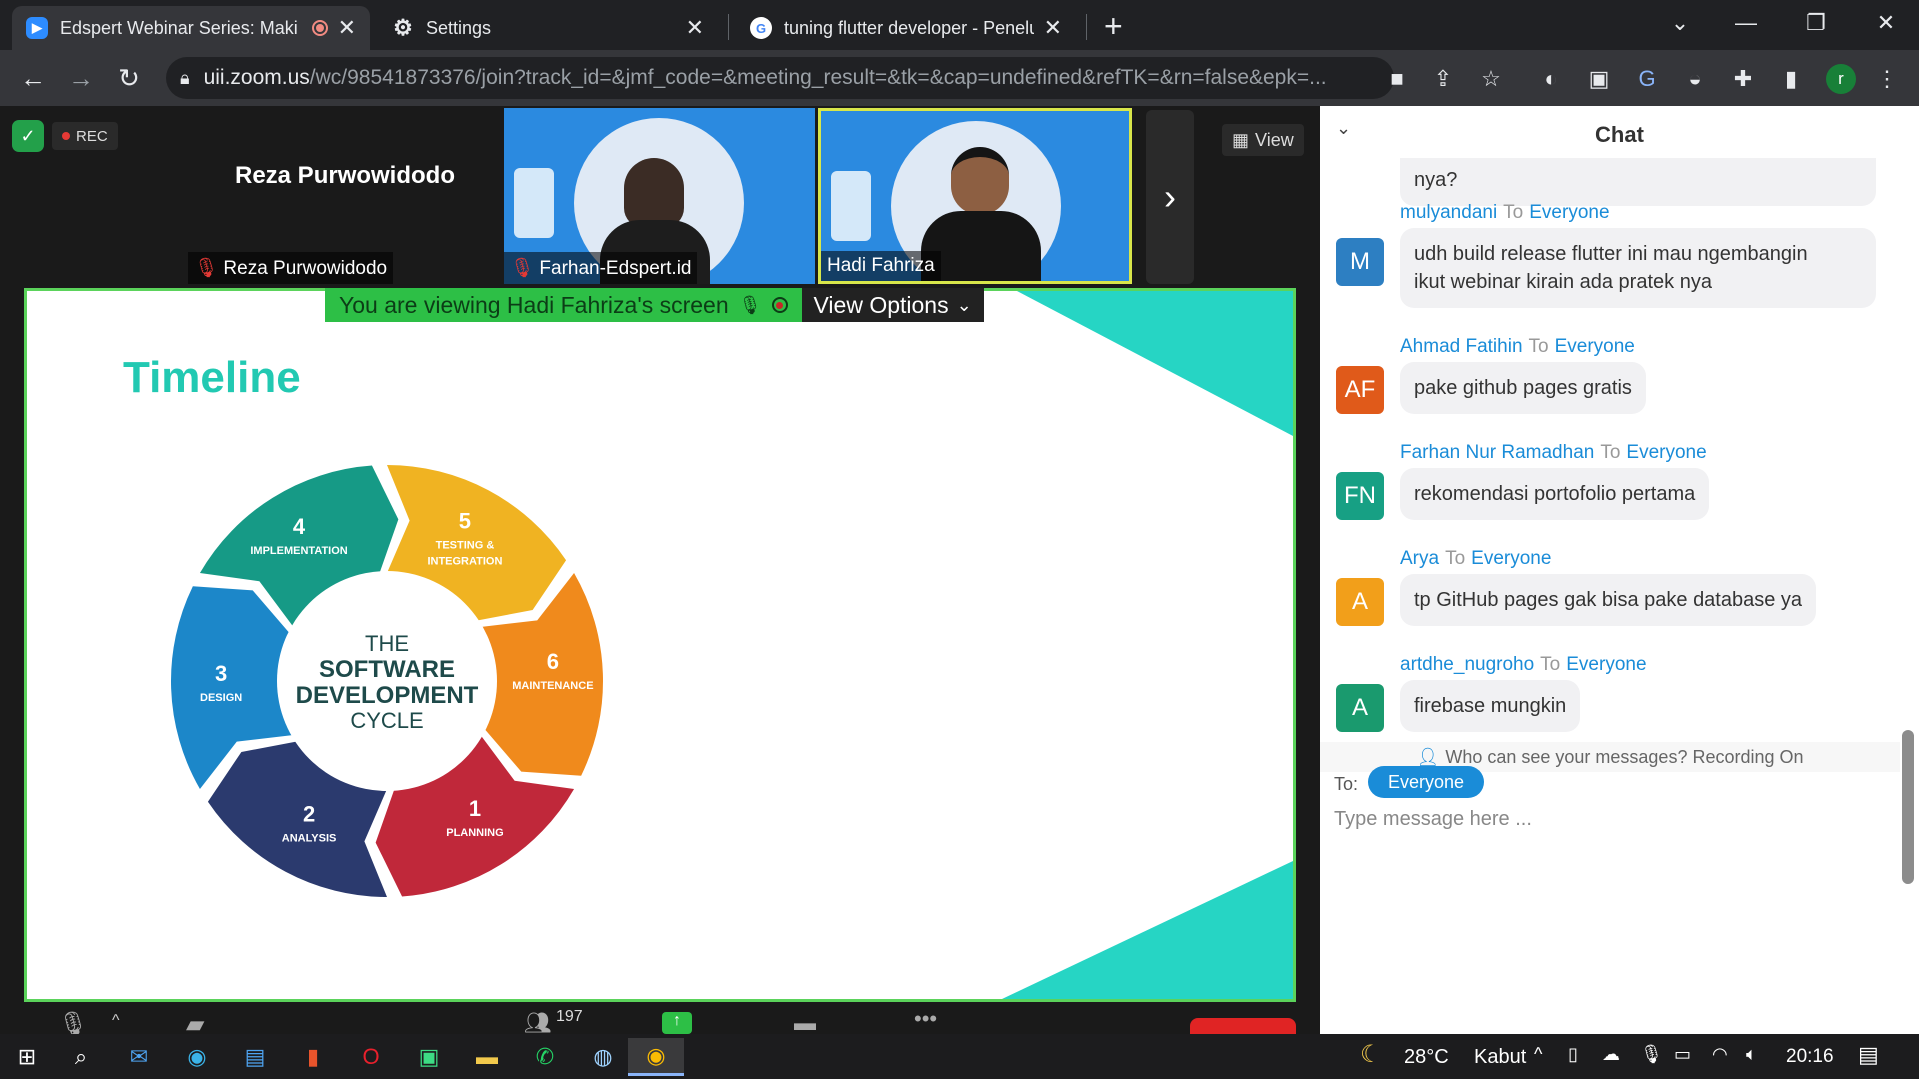 The height and width of the screenshot is (1079, 1919). I want to click on reload-icon: ↻, so click(129, 79).